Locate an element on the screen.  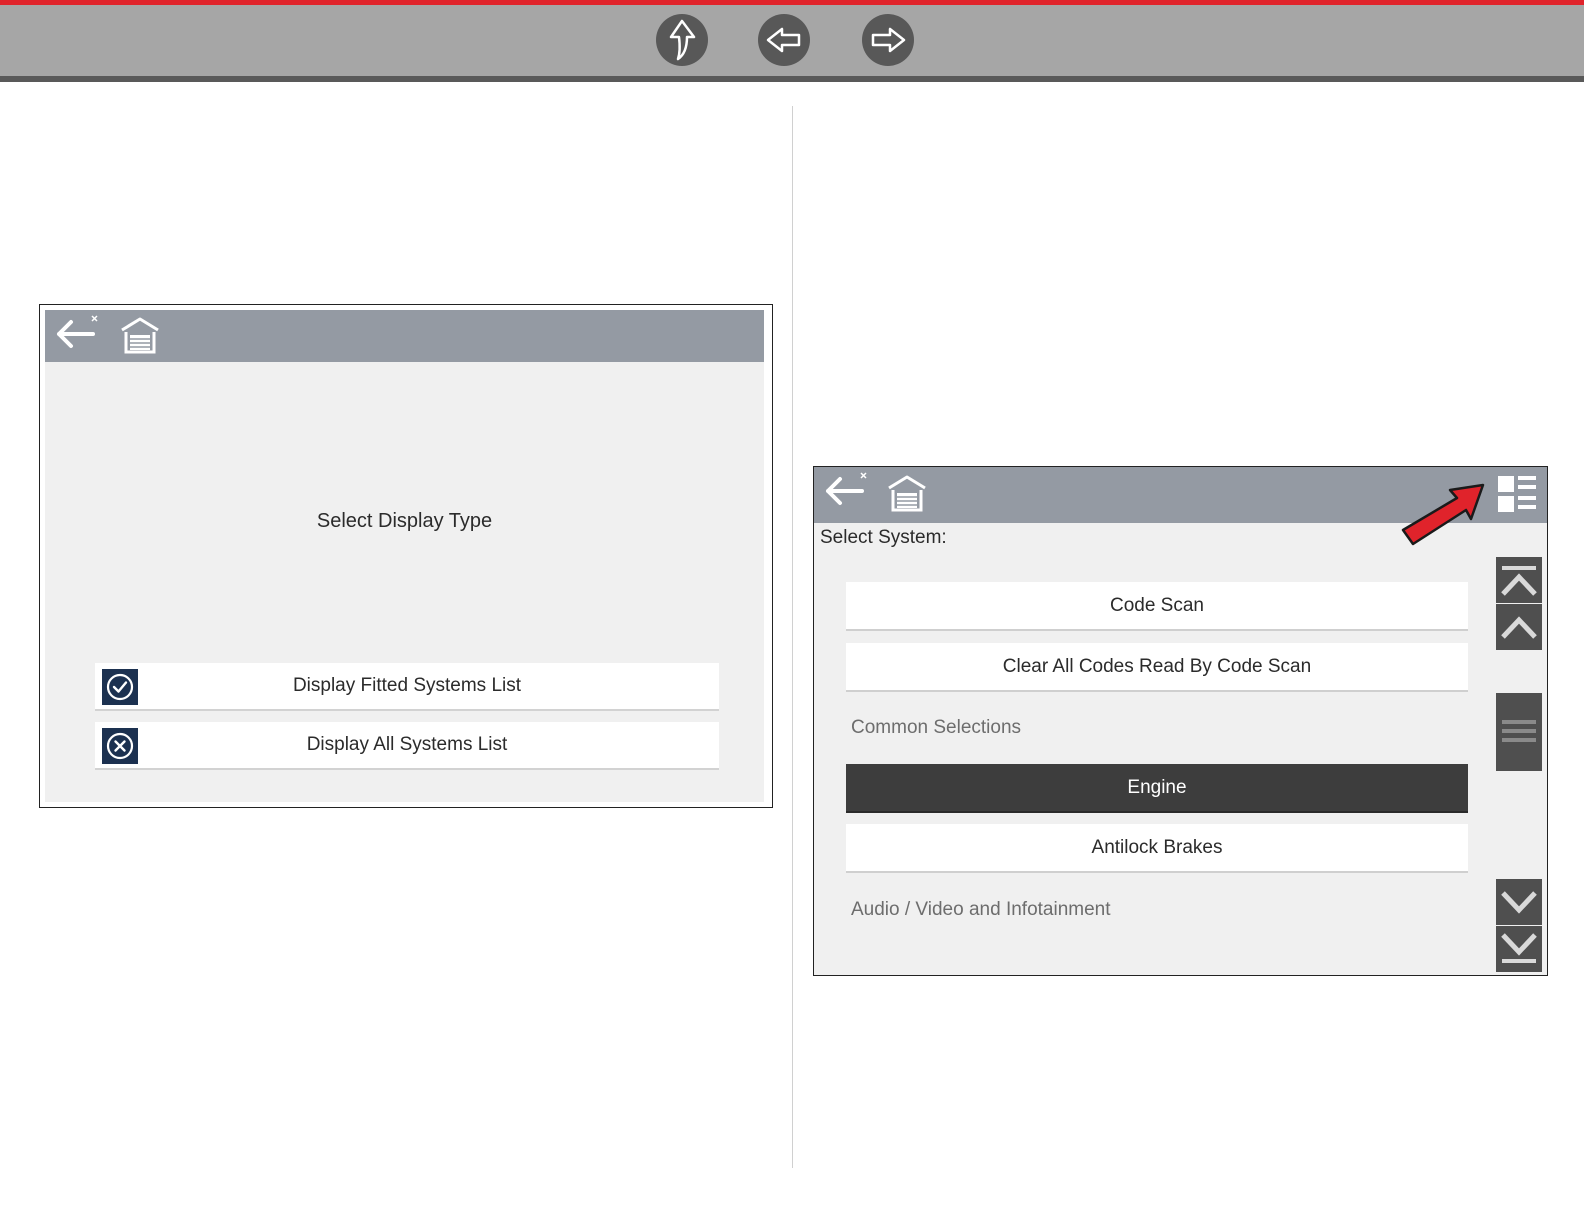
forward-button is located at coordinates (888, 40).